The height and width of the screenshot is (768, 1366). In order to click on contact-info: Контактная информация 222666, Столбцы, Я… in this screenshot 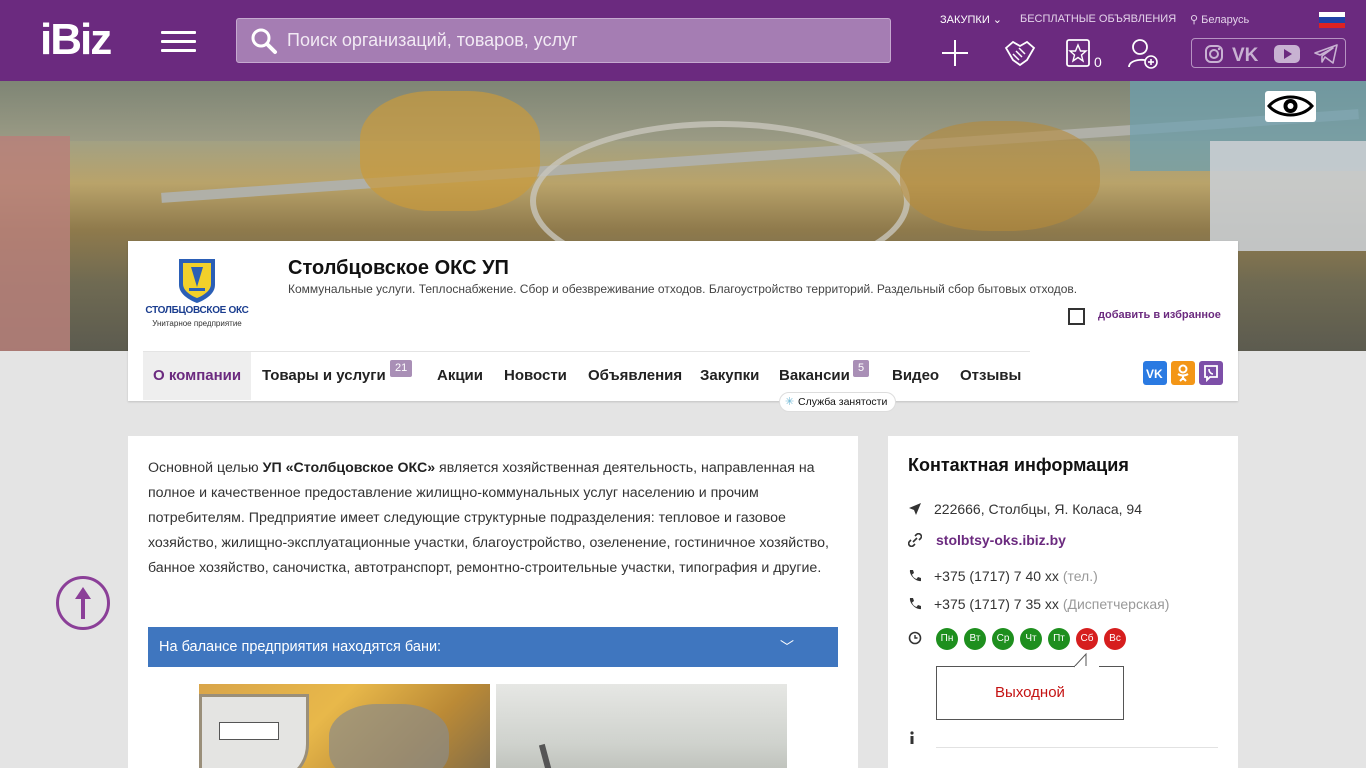, I will do `click(1063, 602)`.